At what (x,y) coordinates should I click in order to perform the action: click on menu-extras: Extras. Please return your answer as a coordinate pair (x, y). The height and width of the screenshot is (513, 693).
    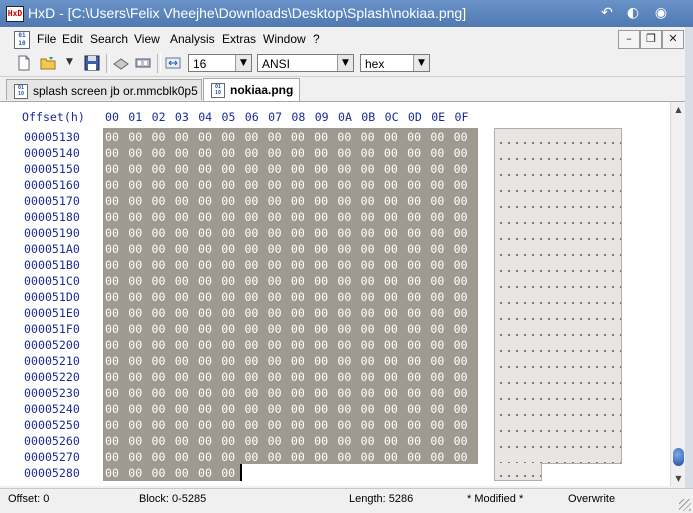
    Looking at the image, I should click on (239, 39).